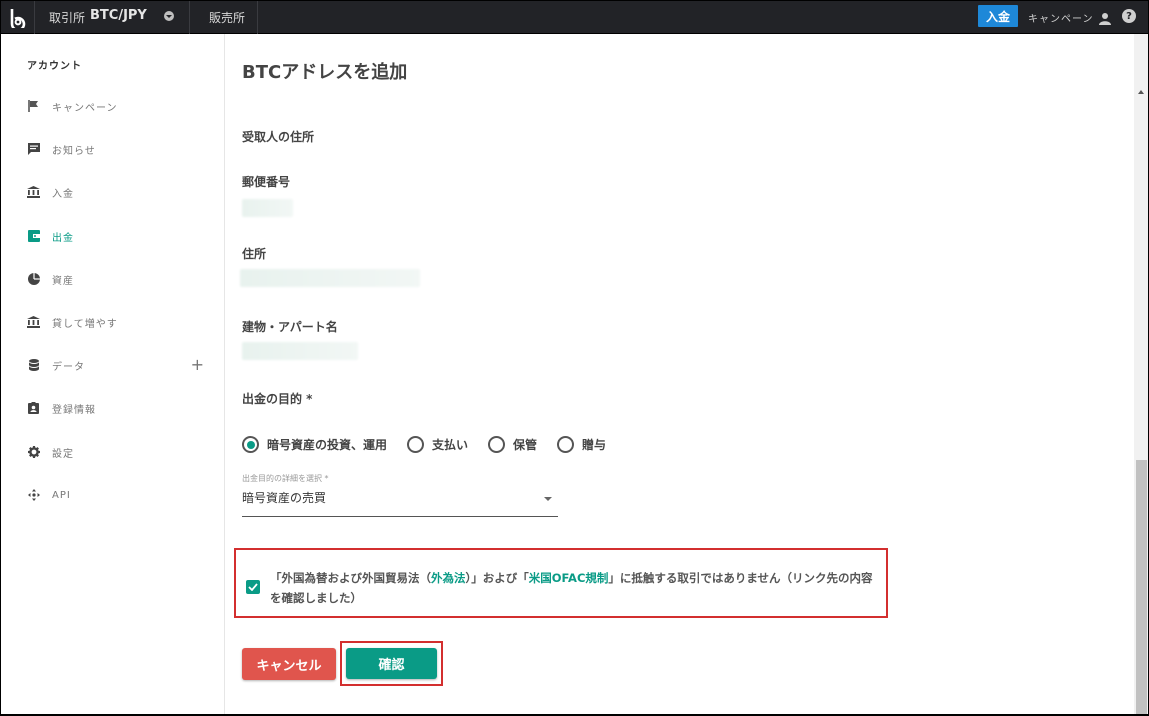 This screenshot has height=716, width=1149. What do you see at coordinates (54, 66) in the screenshot?
I see `sidebar-heading: アカウント` at bounding box center [54, 66].